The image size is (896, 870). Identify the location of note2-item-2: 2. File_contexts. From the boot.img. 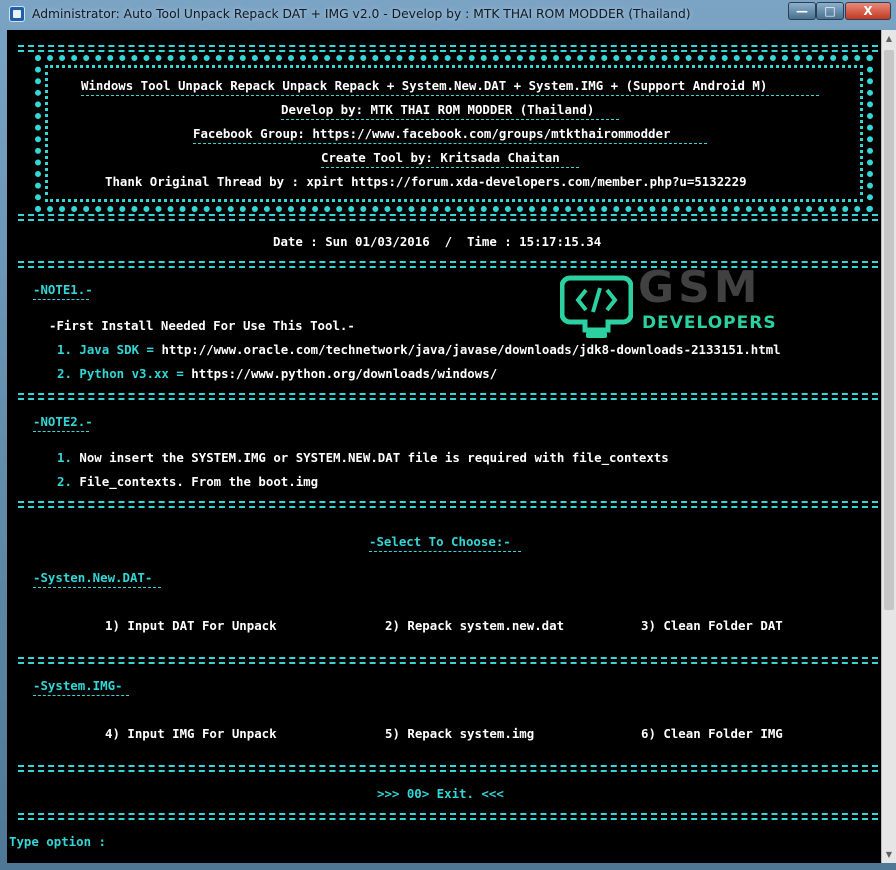
(187, 481).